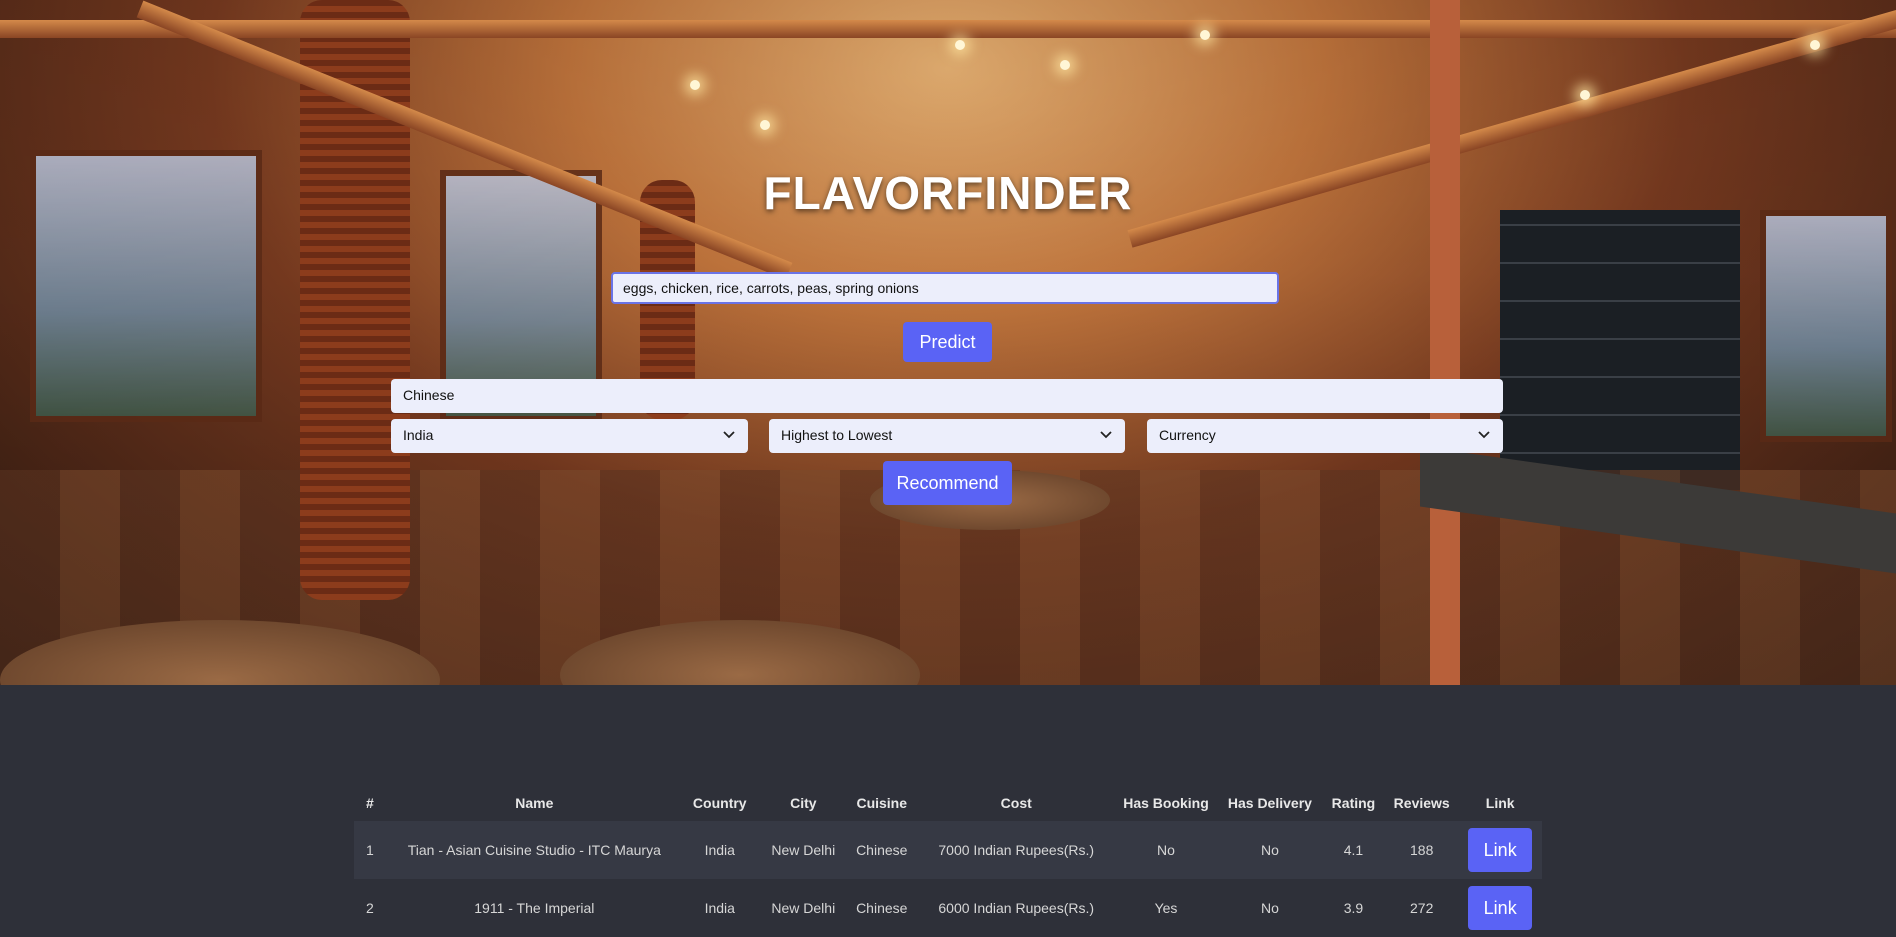 This screenshot has width=1896, height=937. What do you see at coordinates (803, 803) in the screenshot?
I see `column-header-city: City` at bounding box center [803, 803].